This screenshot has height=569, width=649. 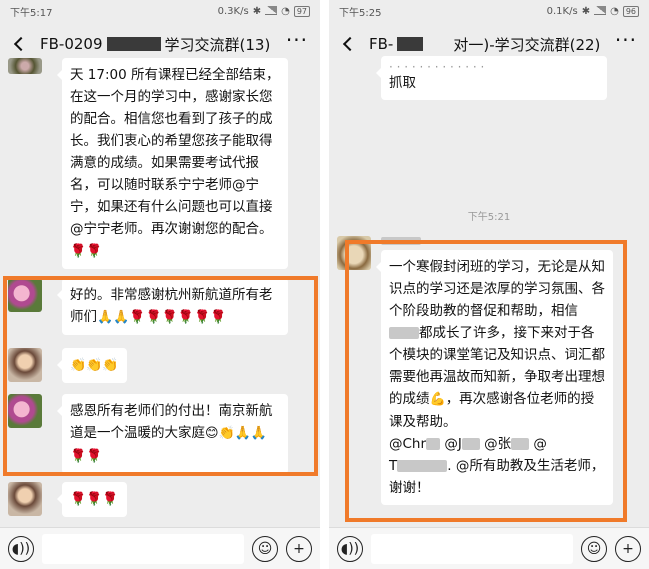 What do you see at coordinates (497, 242) in the screenshot?
I see `sender-nickname` at bounding box center [497, 242].